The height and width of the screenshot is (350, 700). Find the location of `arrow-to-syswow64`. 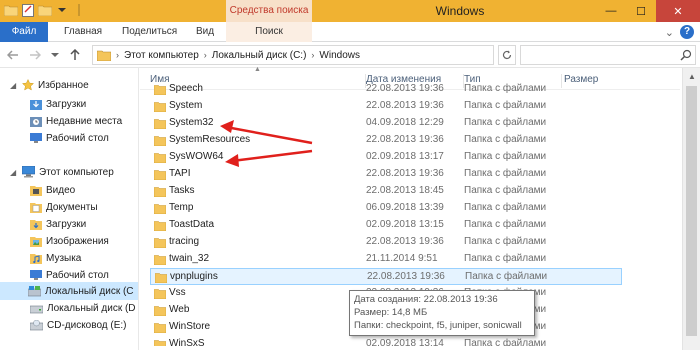

arrow-to-syswow64 is located at coordinates (269, 158).